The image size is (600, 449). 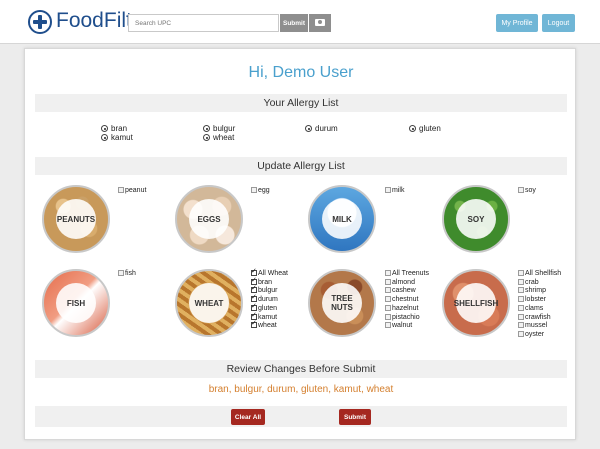 I want to click on option-oyster: oyster, so click(x=539, y=335).